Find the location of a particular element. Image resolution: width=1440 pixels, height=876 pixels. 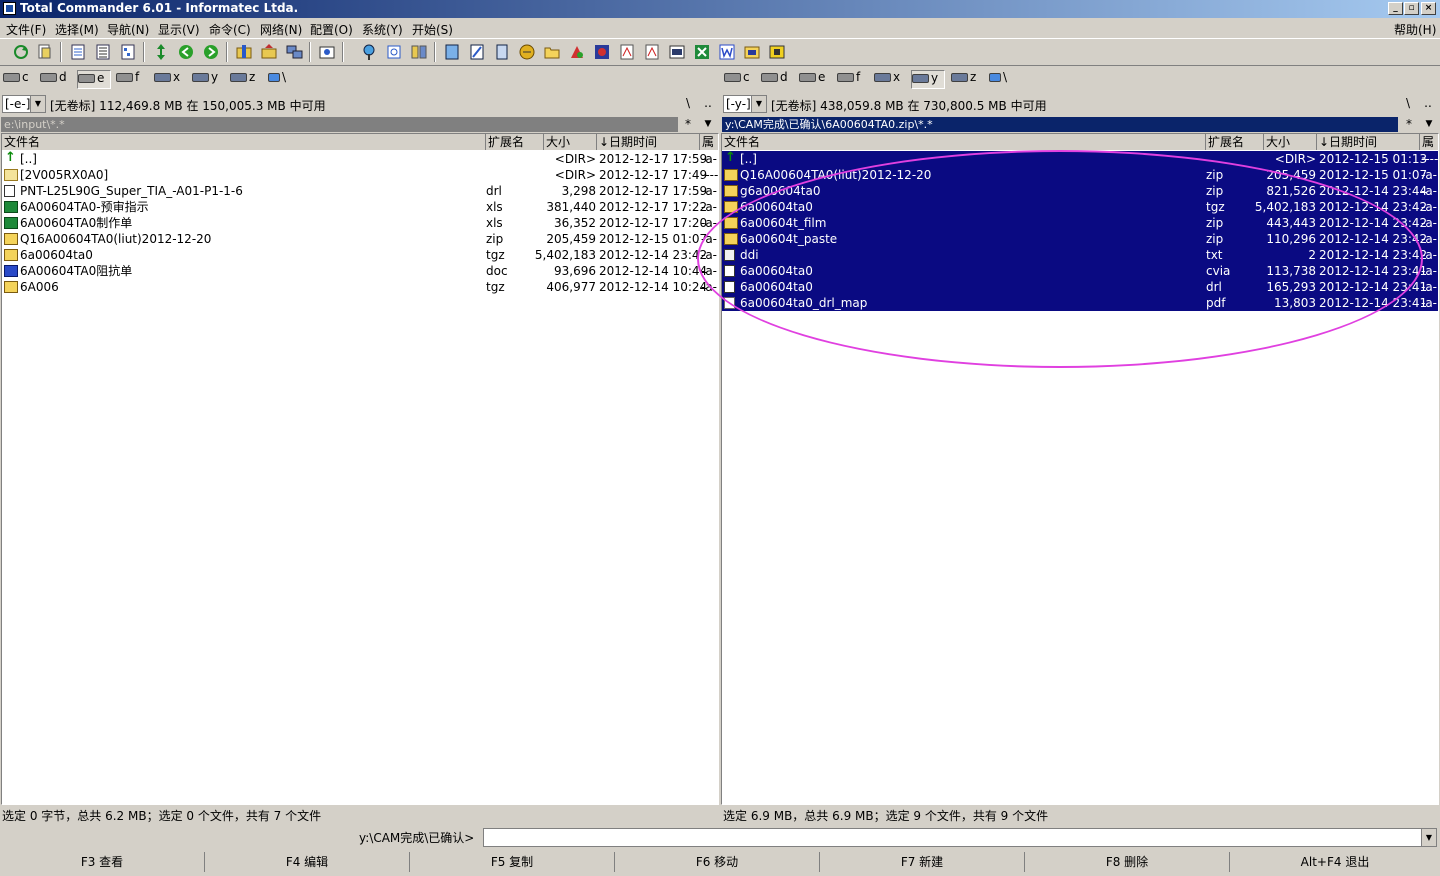

find-icon is located at coordinates (369, 52).